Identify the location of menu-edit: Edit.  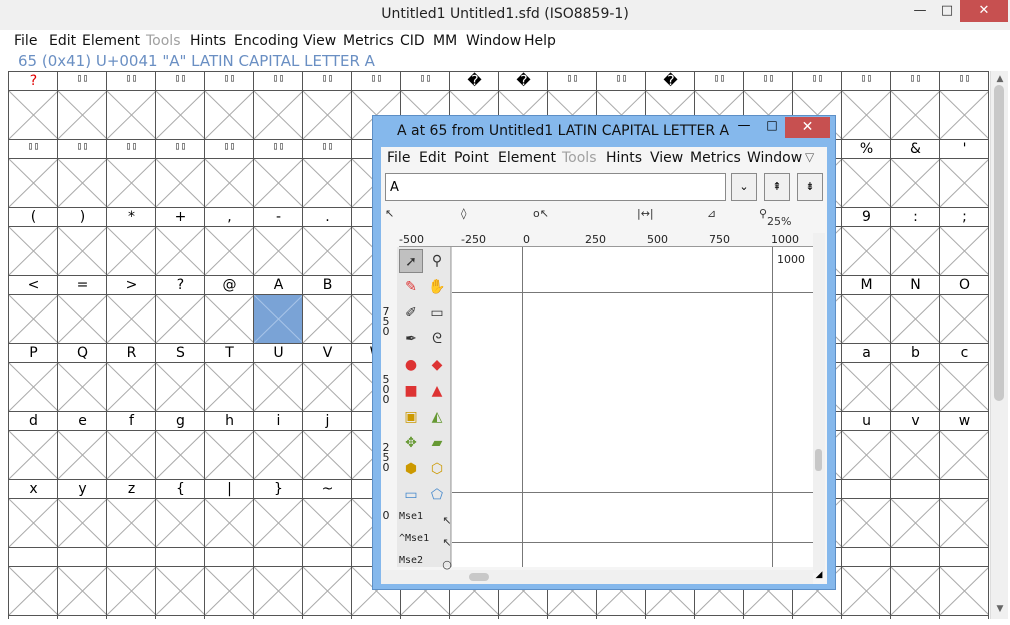
(62, 41).